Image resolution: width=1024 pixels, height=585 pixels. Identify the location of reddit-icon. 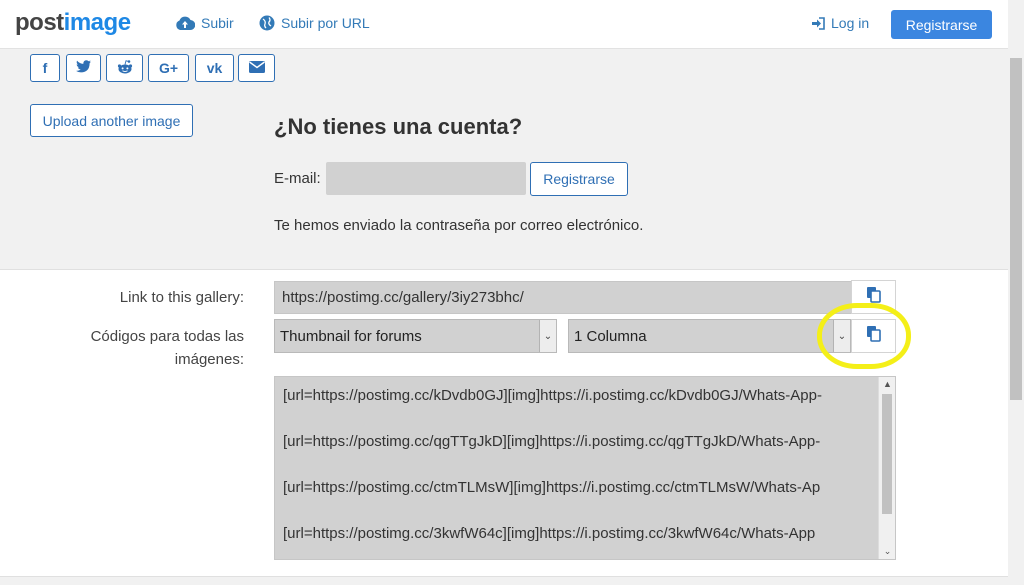
(125, 68).